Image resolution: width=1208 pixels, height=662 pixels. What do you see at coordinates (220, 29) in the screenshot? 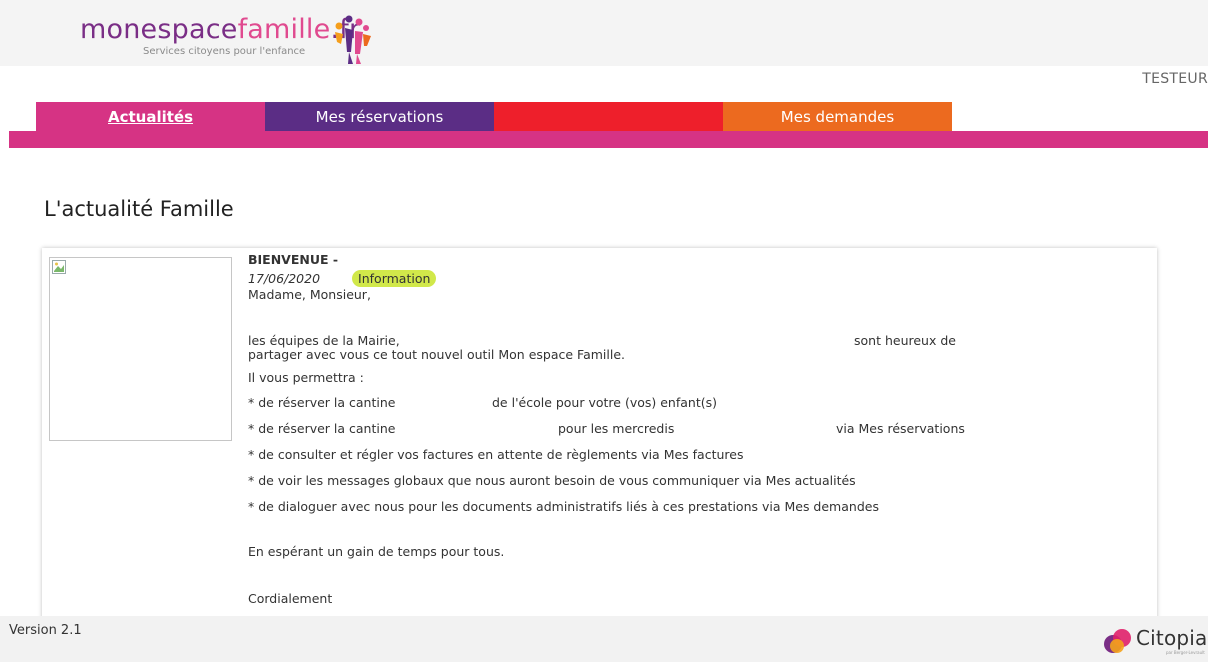
I see `logo-text: monespacefamille.fr` at bounding box center [220, 29].